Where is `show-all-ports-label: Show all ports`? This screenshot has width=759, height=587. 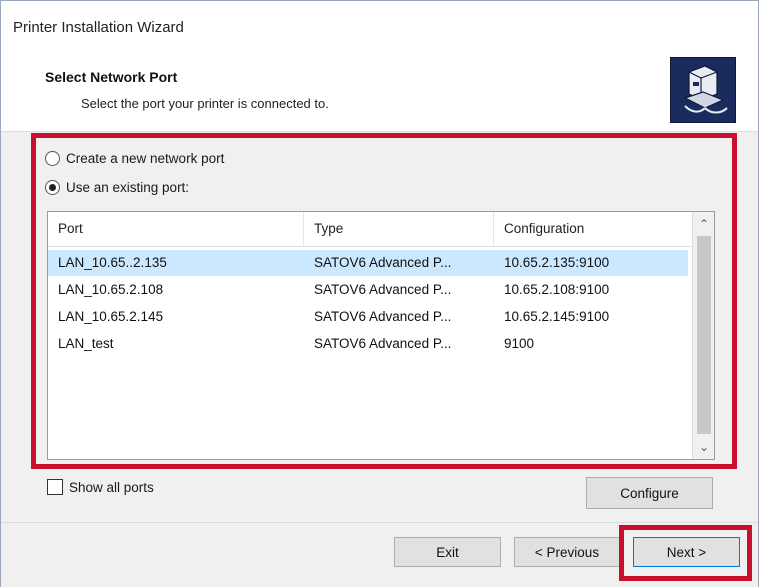
show-all-ports-label: Show all ports is located at coordinates (111, 487).